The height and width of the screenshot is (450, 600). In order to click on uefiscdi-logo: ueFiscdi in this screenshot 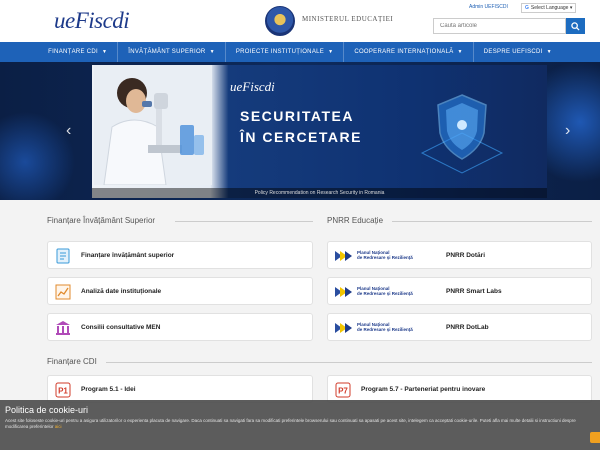, I will do `click(92, 21)`.